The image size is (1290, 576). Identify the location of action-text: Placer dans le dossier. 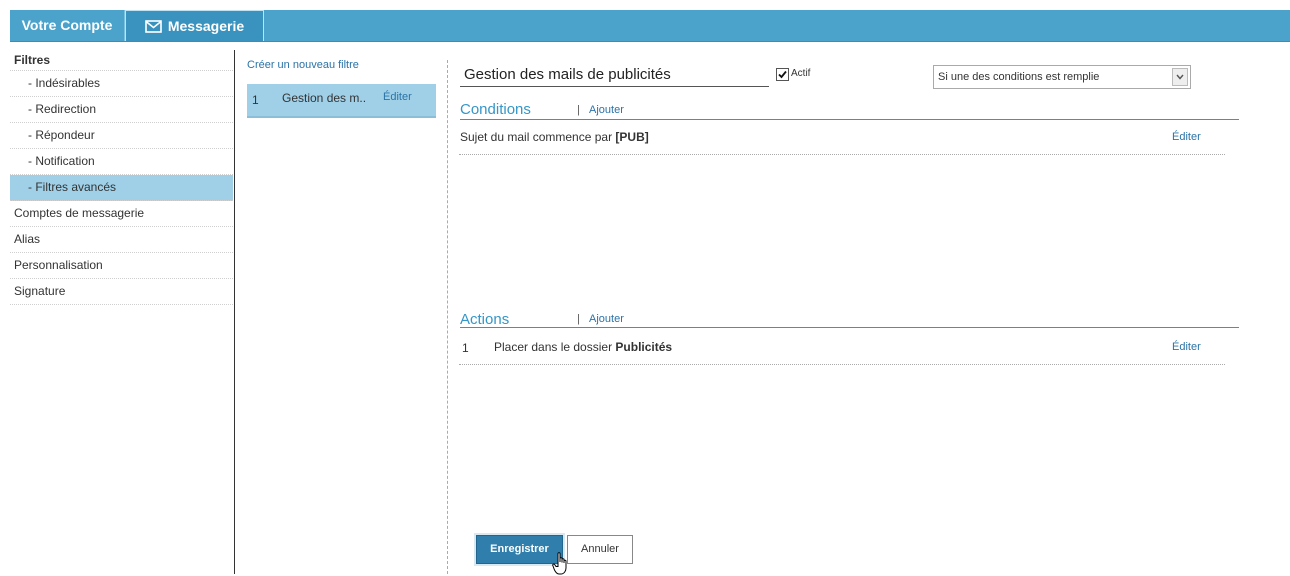
(555, 347).